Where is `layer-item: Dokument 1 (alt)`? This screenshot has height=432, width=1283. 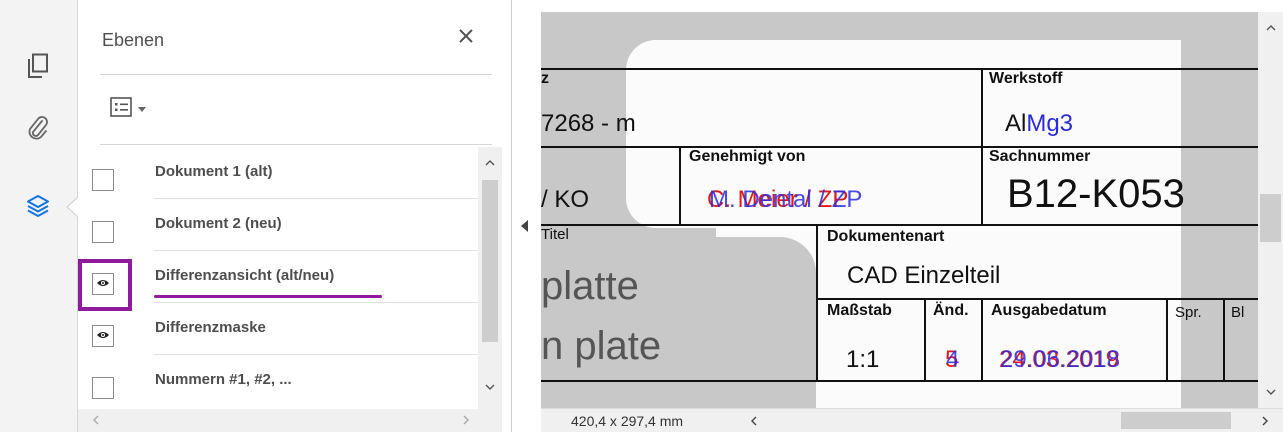
layer-item: Dokument 1 (alt) is located at coordinates (278, 173).